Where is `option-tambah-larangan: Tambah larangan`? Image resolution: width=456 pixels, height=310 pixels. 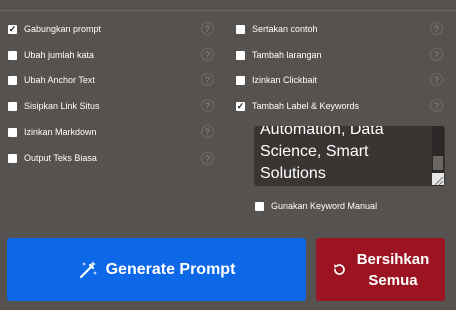 option-tambah-larangan: Tambah larangan is located at coordinates (279, 55).